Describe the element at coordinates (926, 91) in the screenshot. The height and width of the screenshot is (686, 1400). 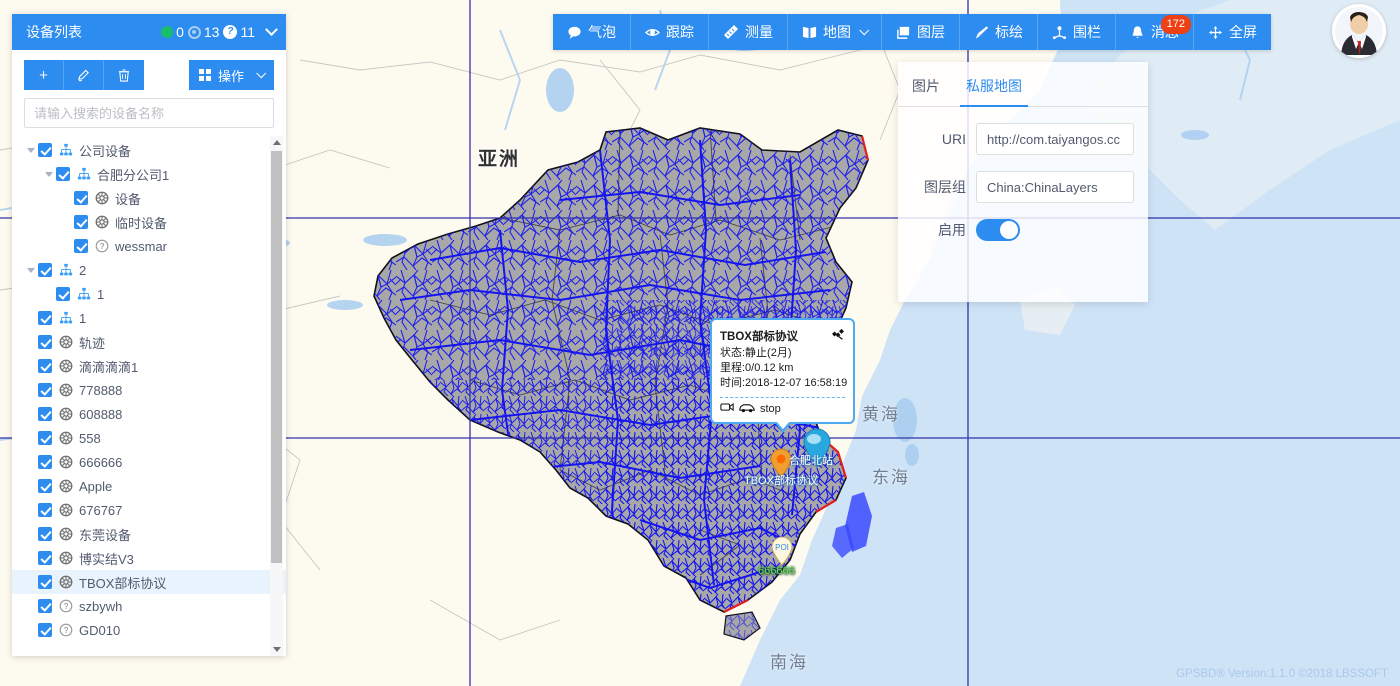
I see `layer-tab-0: 图片` at that location.